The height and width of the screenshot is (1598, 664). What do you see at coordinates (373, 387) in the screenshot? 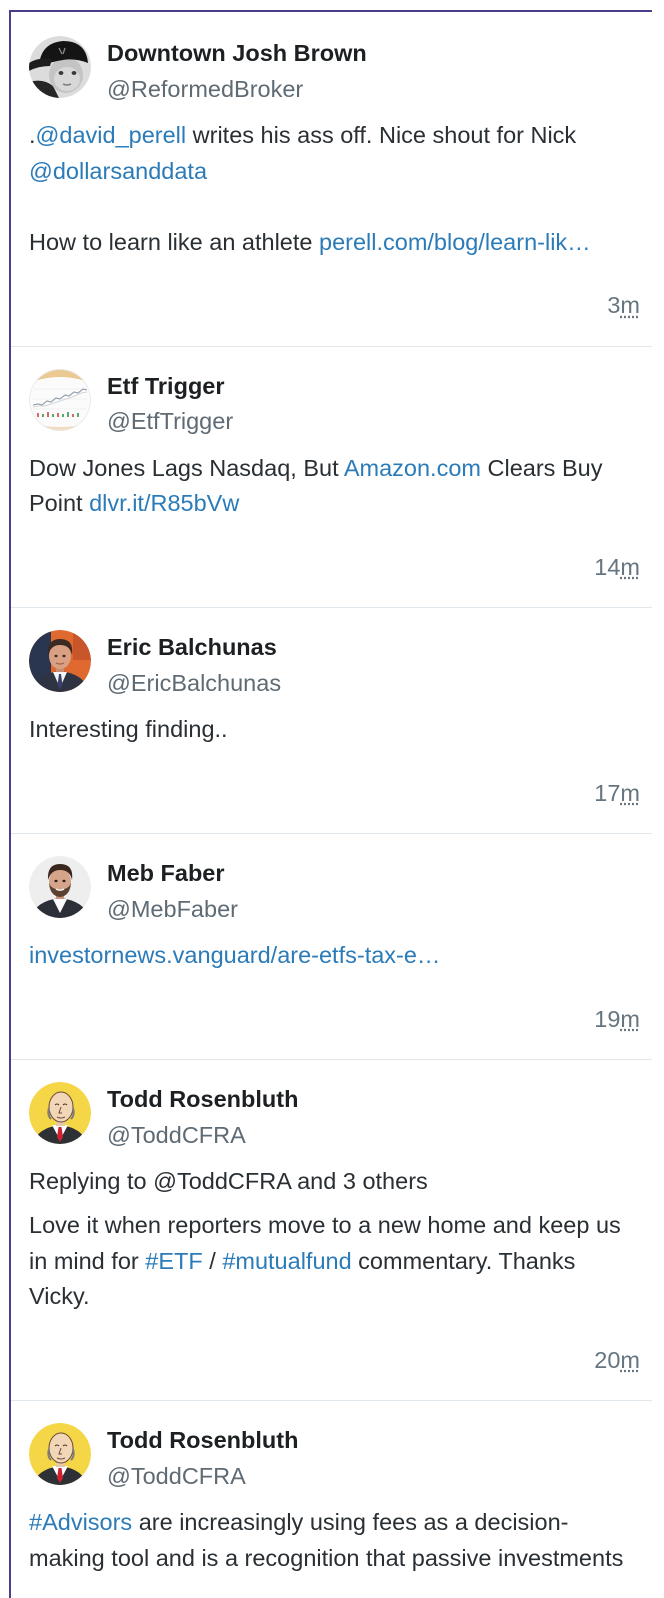
I see `author-name: Etf Trigger` at bounding box center [373, 387].